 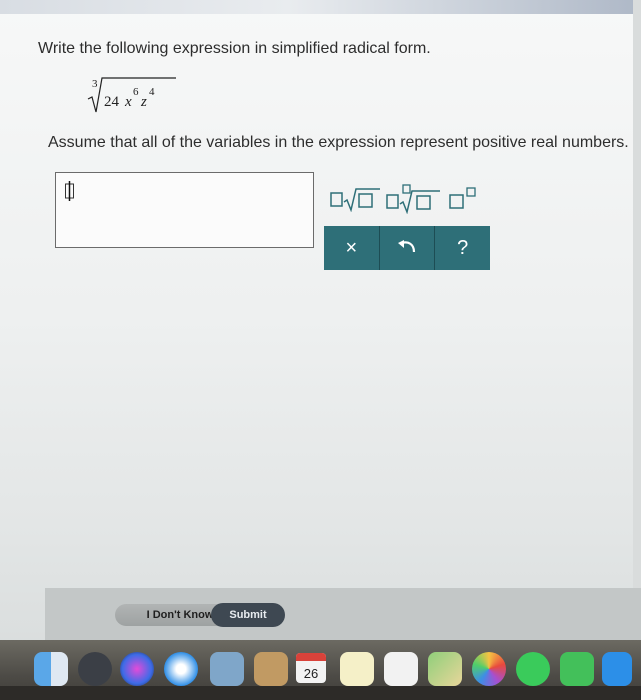 I want to click on exponent-icon, so click(x=462, y=198).